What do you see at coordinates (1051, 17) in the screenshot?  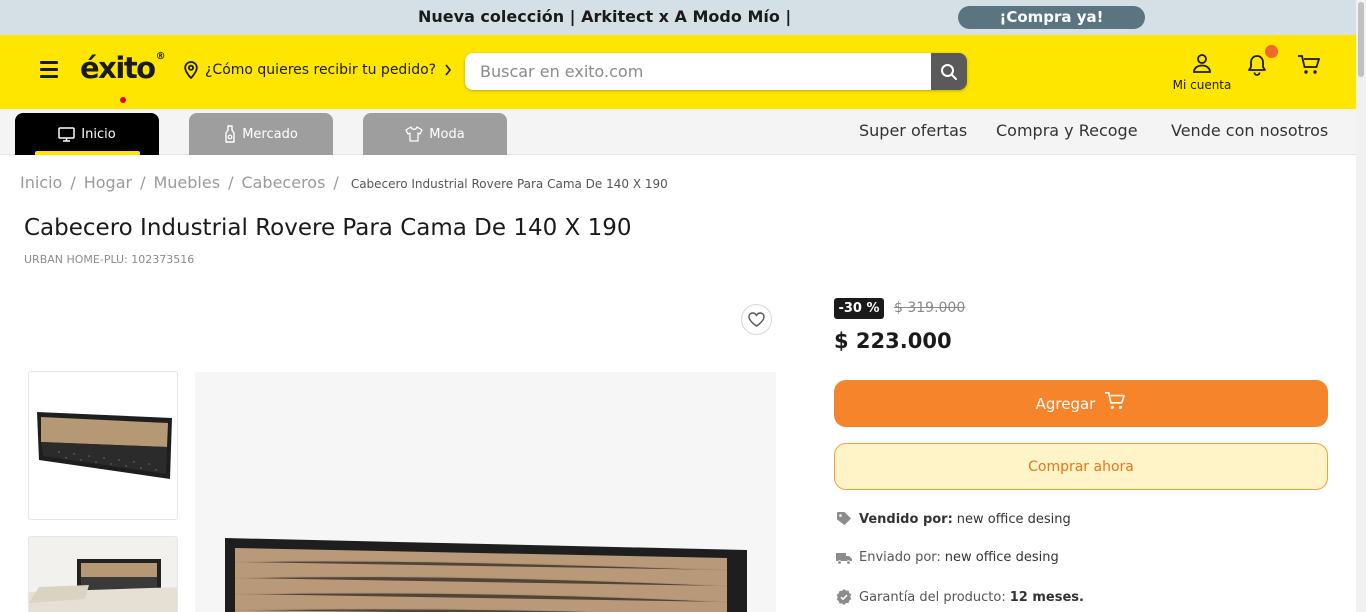 I see `promo-cta-button: ¡Compra ya!` at bounding box center [1051, 17].